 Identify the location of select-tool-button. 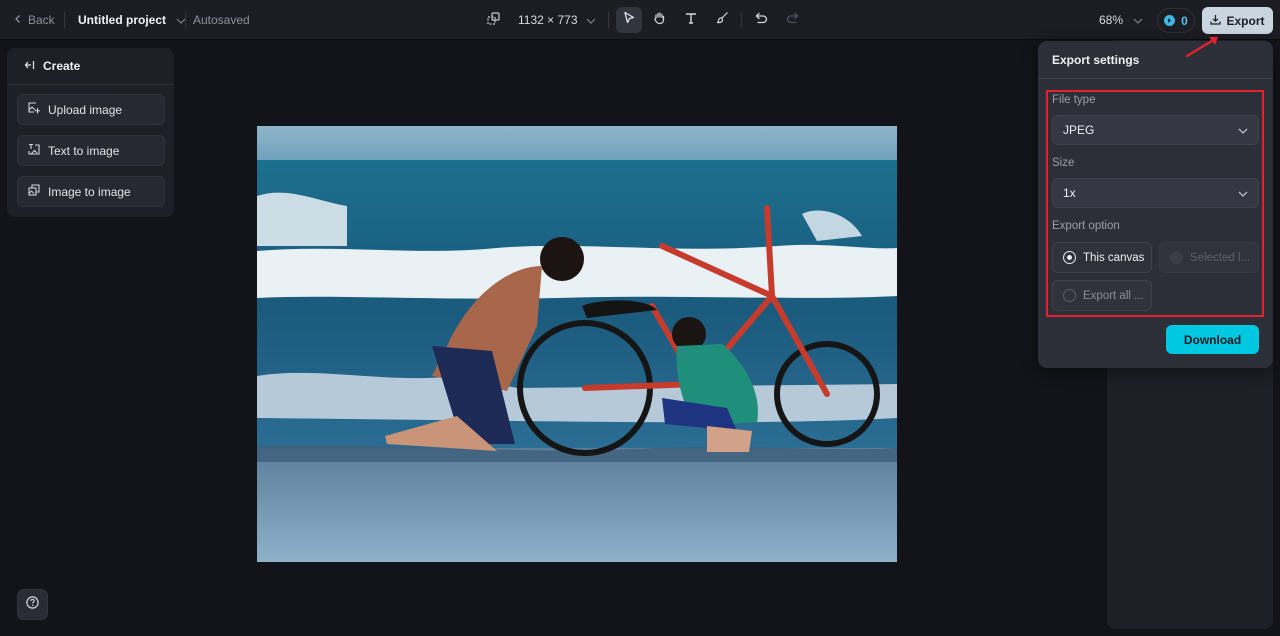
(629, 20).